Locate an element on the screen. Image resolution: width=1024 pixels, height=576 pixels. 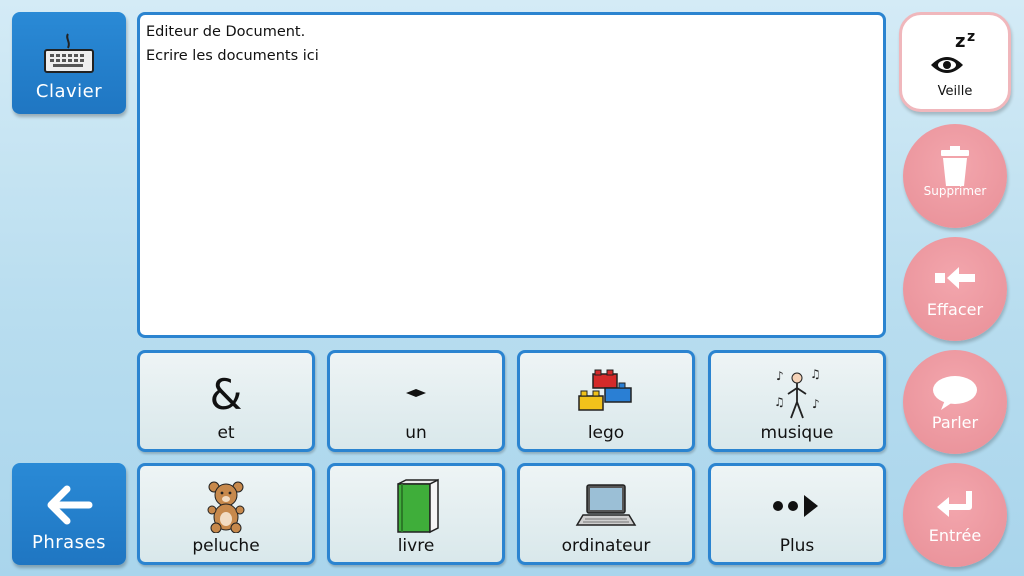
erase-button: Effacer is located at coordinates (955, 289).